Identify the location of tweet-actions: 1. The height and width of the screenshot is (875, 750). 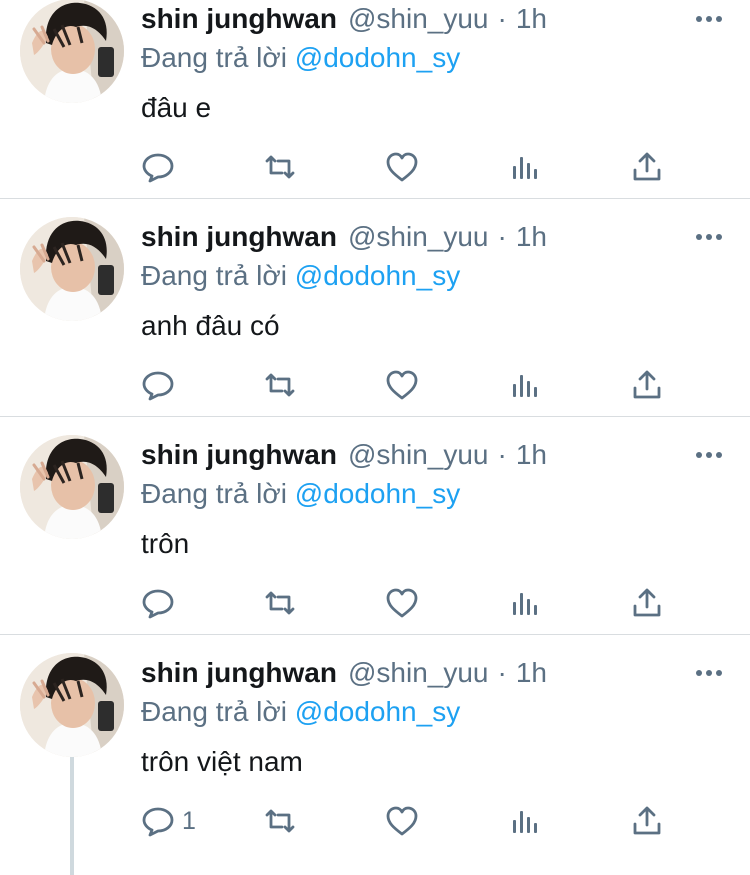
(375, 821).